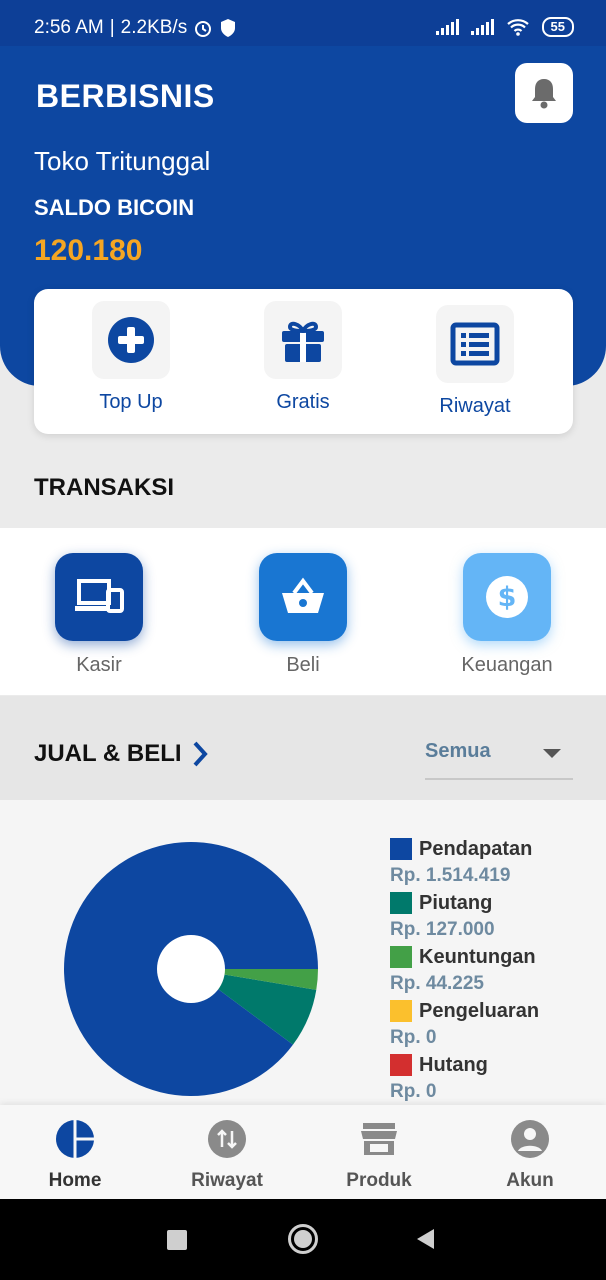 Image resolution: width=606 pixels, height=1280 pixels. Describe the element at coordinates (114, 207) in the screenshot. I see `saldo-label: SALDO BICOIN` at that location.